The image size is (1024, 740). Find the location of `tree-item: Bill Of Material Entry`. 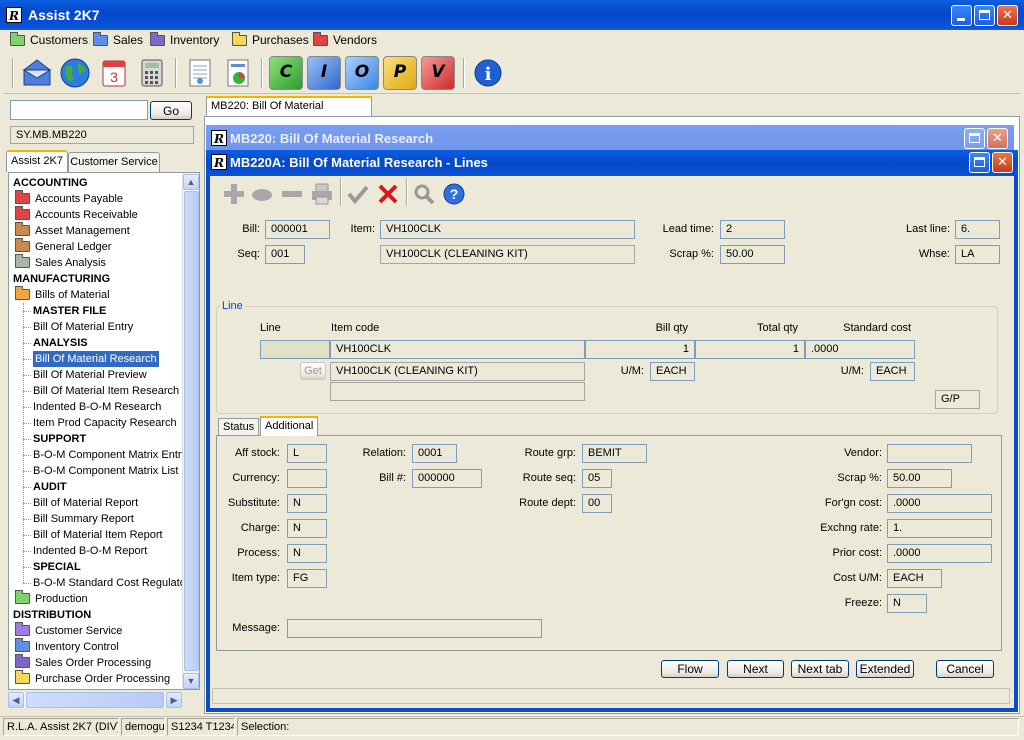

tree-item: Bill Of Material Entry is located at coordinates (83, 327).